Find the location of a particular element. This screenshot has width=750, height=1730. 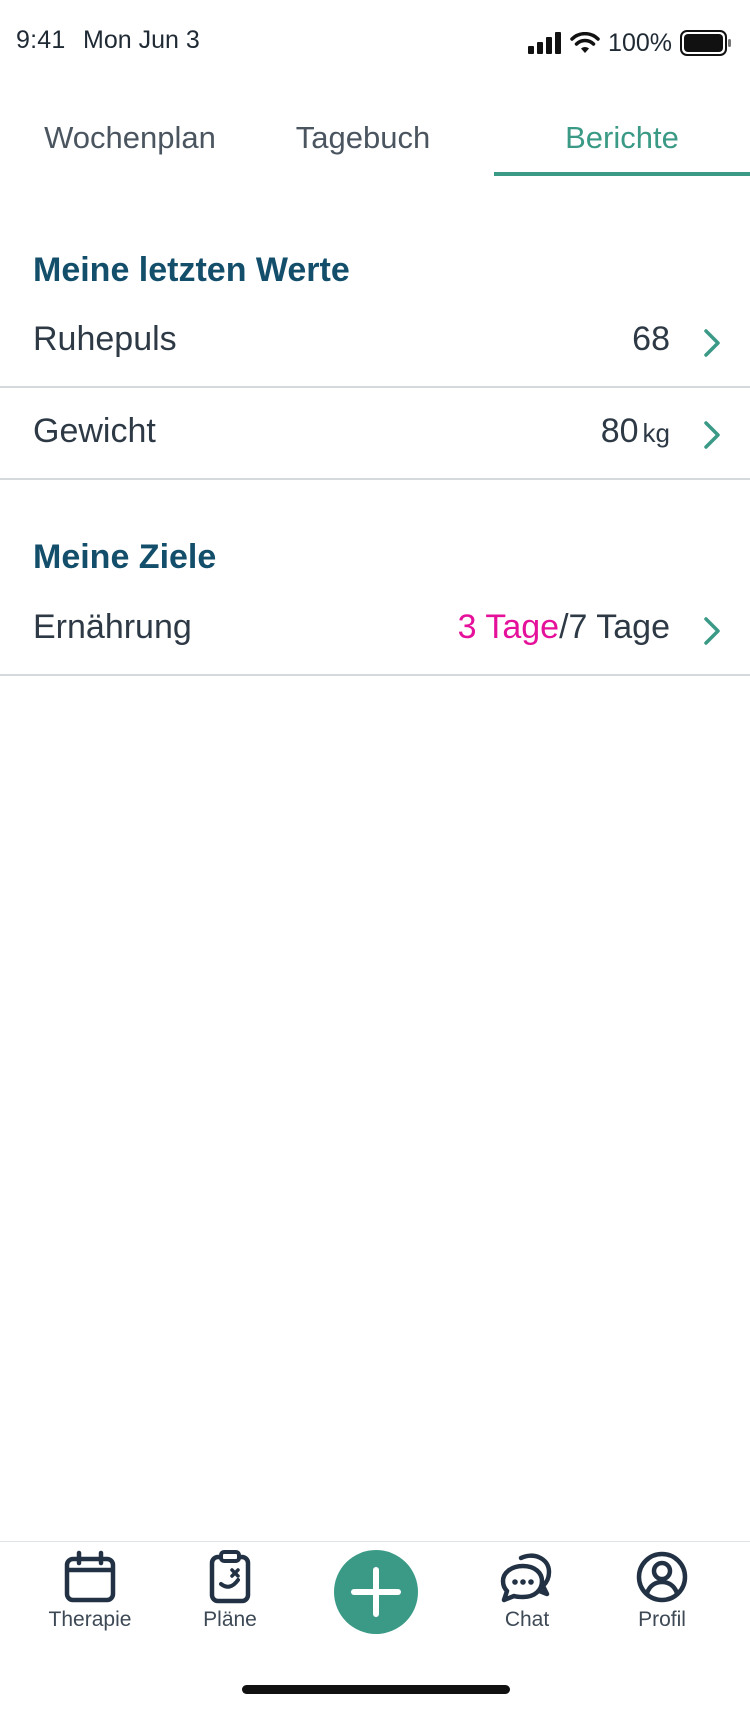

add-button is located at coordinates (376, 1592).